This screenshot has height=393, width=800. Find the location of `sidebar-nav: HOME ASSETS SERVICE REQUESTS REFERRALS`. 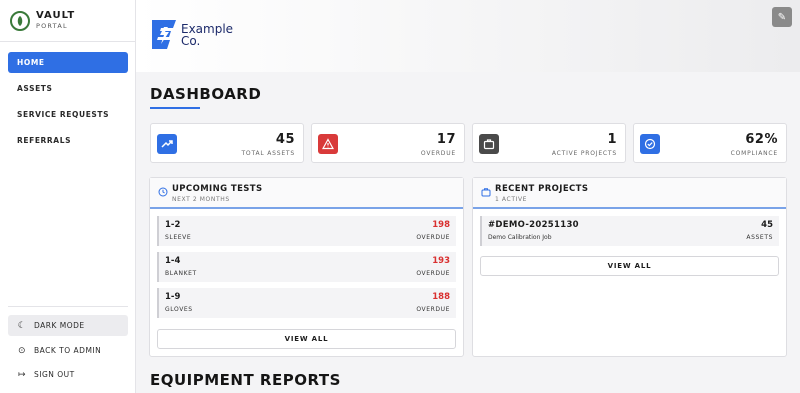

sidebar-nav: HOME ASSETS SERVICE REQUESTS REFERRALS is located at coordinates (68, 104).